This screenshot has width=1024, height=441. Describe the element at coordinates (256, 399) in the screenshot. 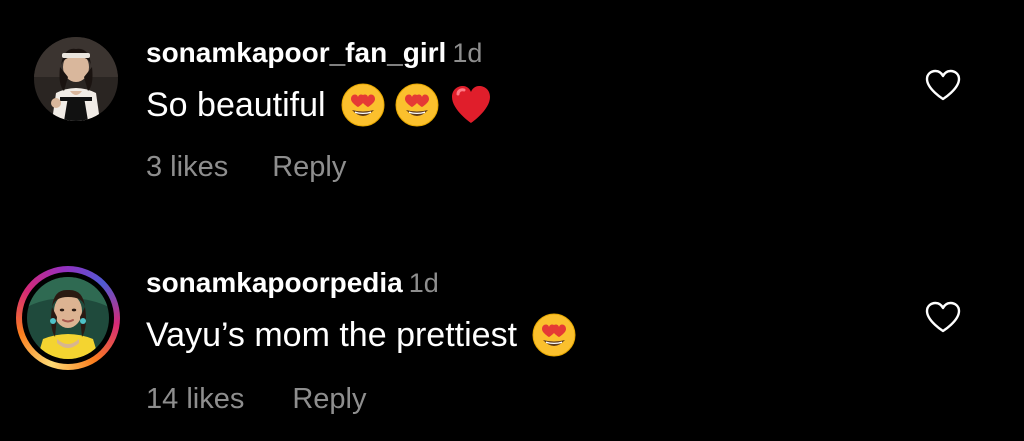

I see `comment-actions: 14 likes Reply` at that location.